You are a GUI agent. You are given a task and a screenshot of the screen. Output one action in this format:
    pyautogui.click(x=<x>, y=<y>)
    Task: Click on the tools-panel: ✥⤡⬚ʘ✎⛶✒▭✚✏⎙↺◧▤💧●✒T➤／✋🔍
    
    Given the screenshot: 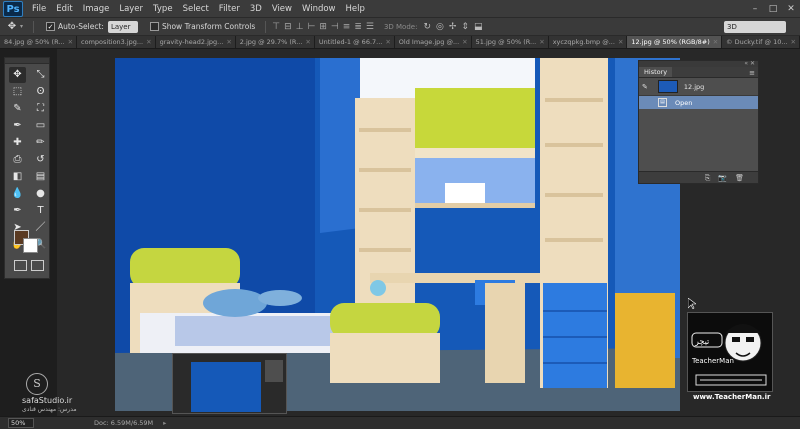 What is the action you would take?
    pyautogui.click(x=27, y=168)
    